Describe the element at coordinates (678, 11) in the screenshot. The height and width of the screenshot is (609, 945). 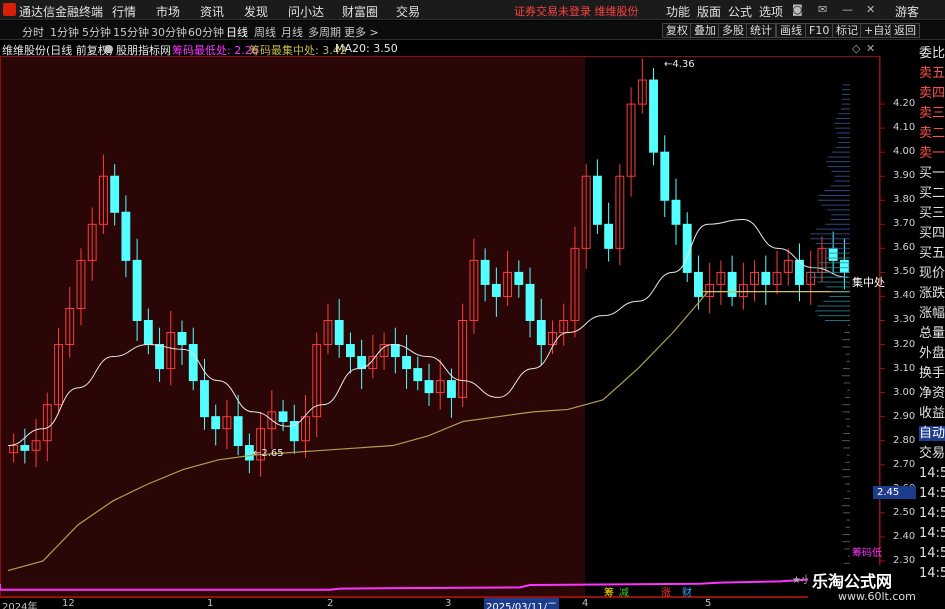
I see `menu-gongneng: 功能` at that location.